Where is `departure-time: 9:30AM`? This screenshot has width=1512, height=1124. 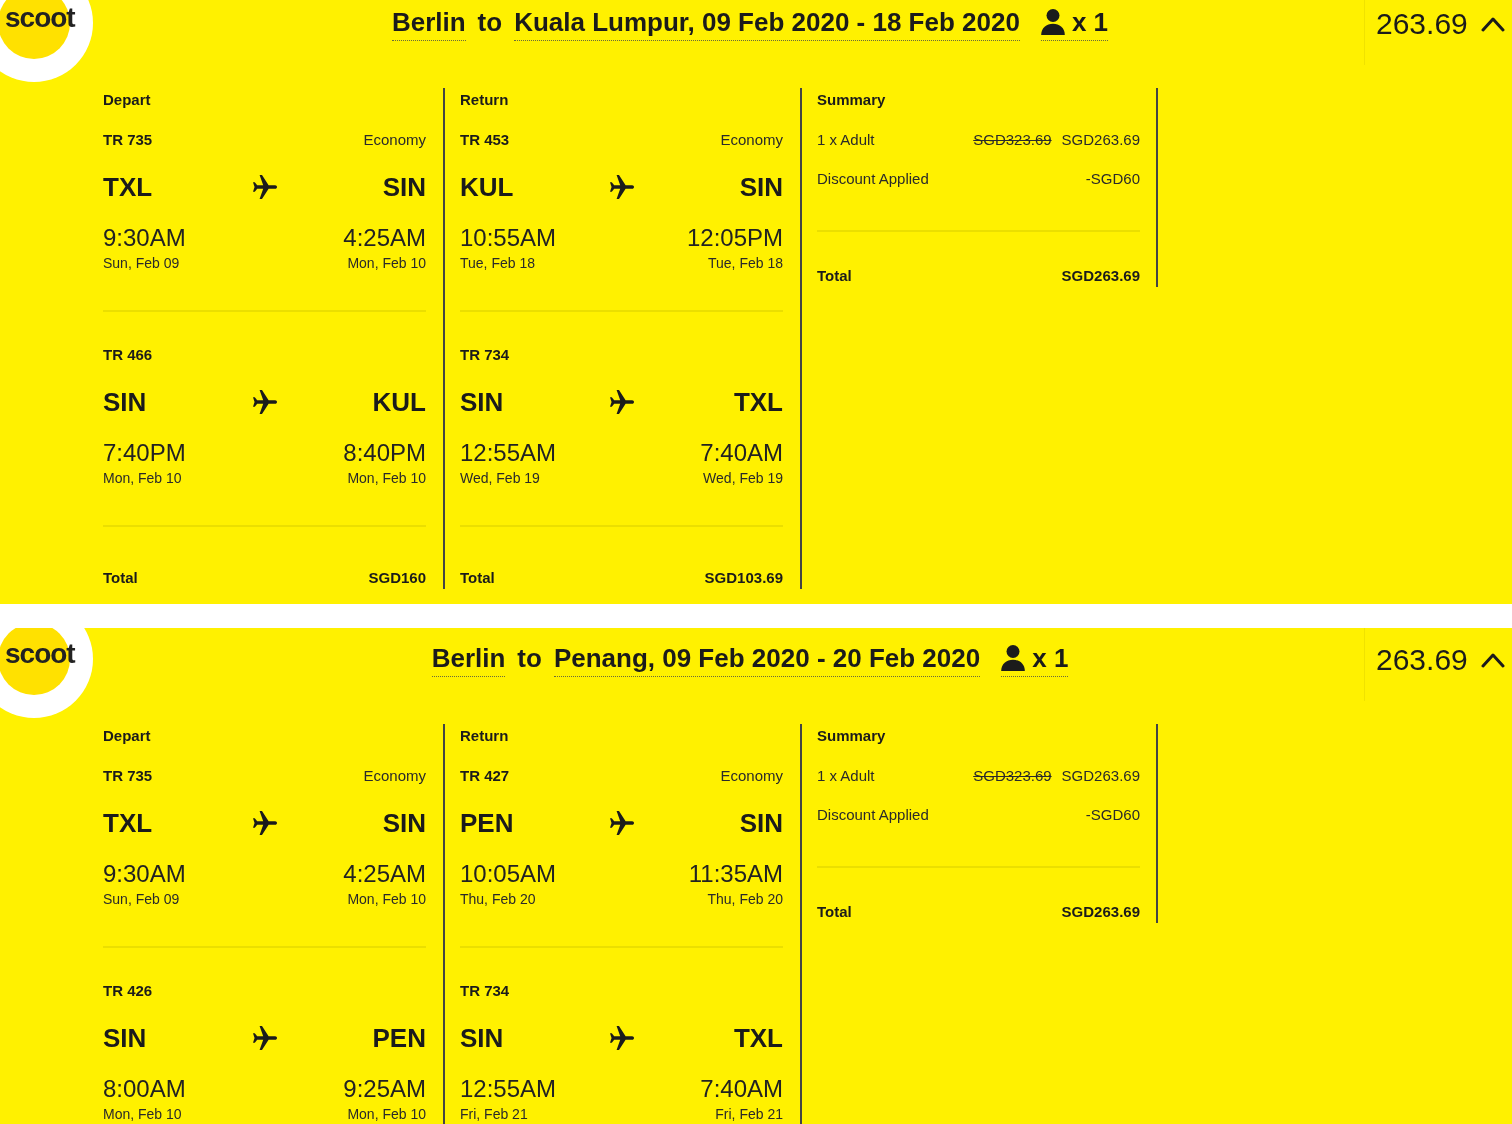
departure-time: 9:30AM is located at coordinates (144, 238).